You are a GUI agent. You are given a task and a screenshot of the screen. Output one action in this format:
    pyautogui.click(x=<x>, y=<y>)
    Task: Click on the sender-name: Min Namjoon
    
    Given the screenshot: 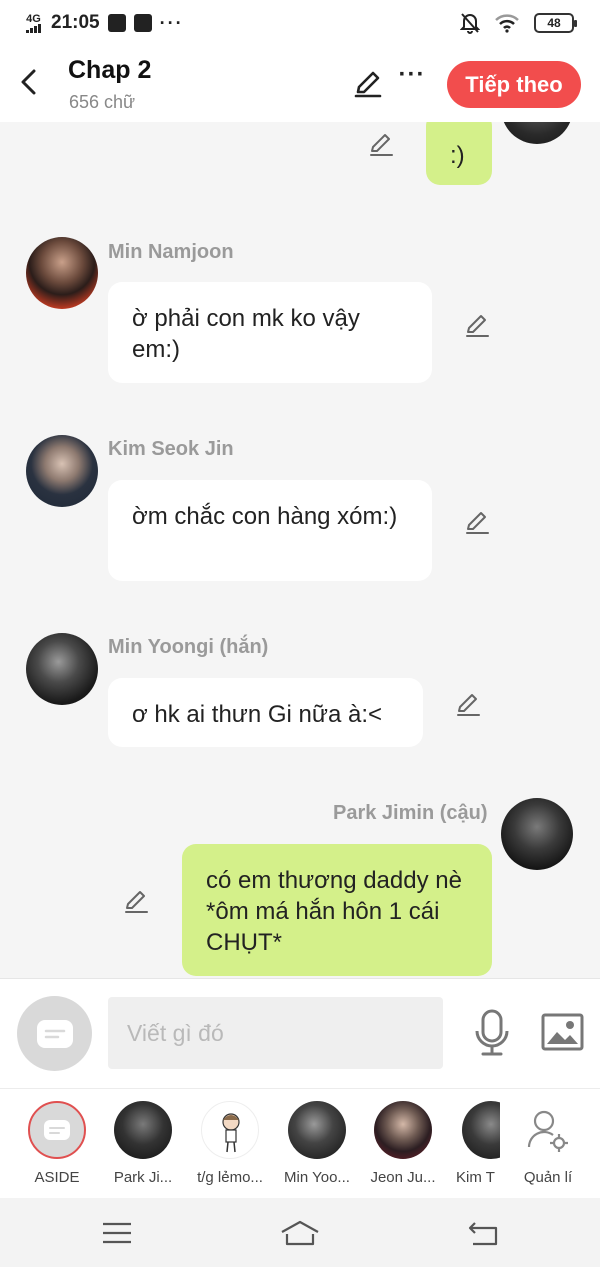 What is the action you would take?
    pyautogui.click(x=171, y=252)
    